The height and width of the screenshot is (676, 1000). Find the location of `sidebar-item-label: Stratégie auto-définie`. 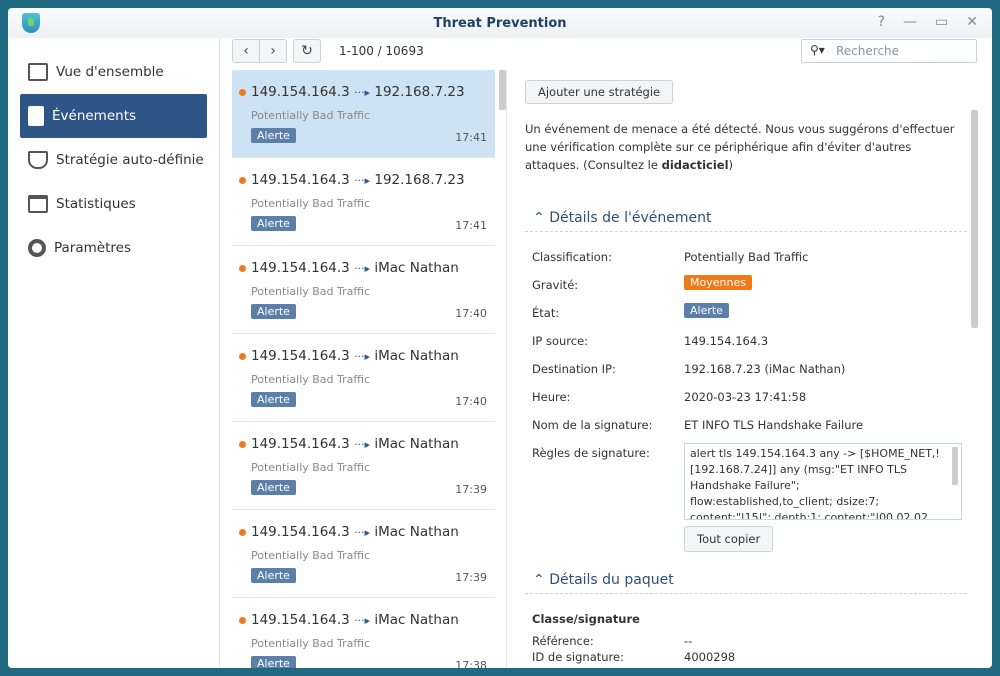

sidebar-item-label: Stratégie auto-définie is located at coordinates (130, 160).